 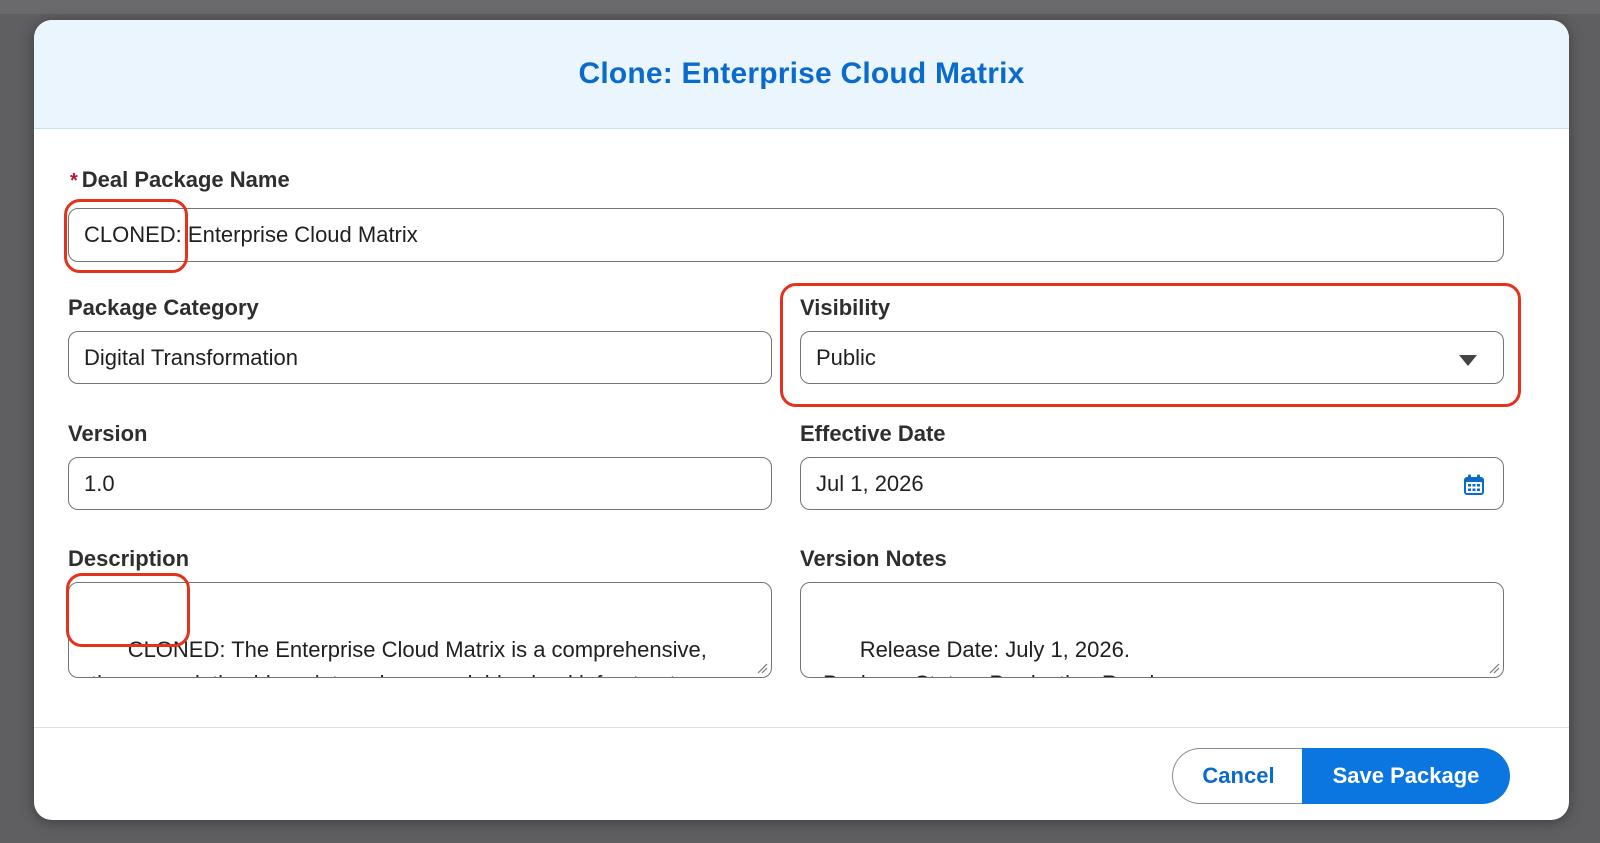 What do you see at coordinates (108, 433) in the screenshot?
I see `version-label: Version` at bounding box center [108, 433].